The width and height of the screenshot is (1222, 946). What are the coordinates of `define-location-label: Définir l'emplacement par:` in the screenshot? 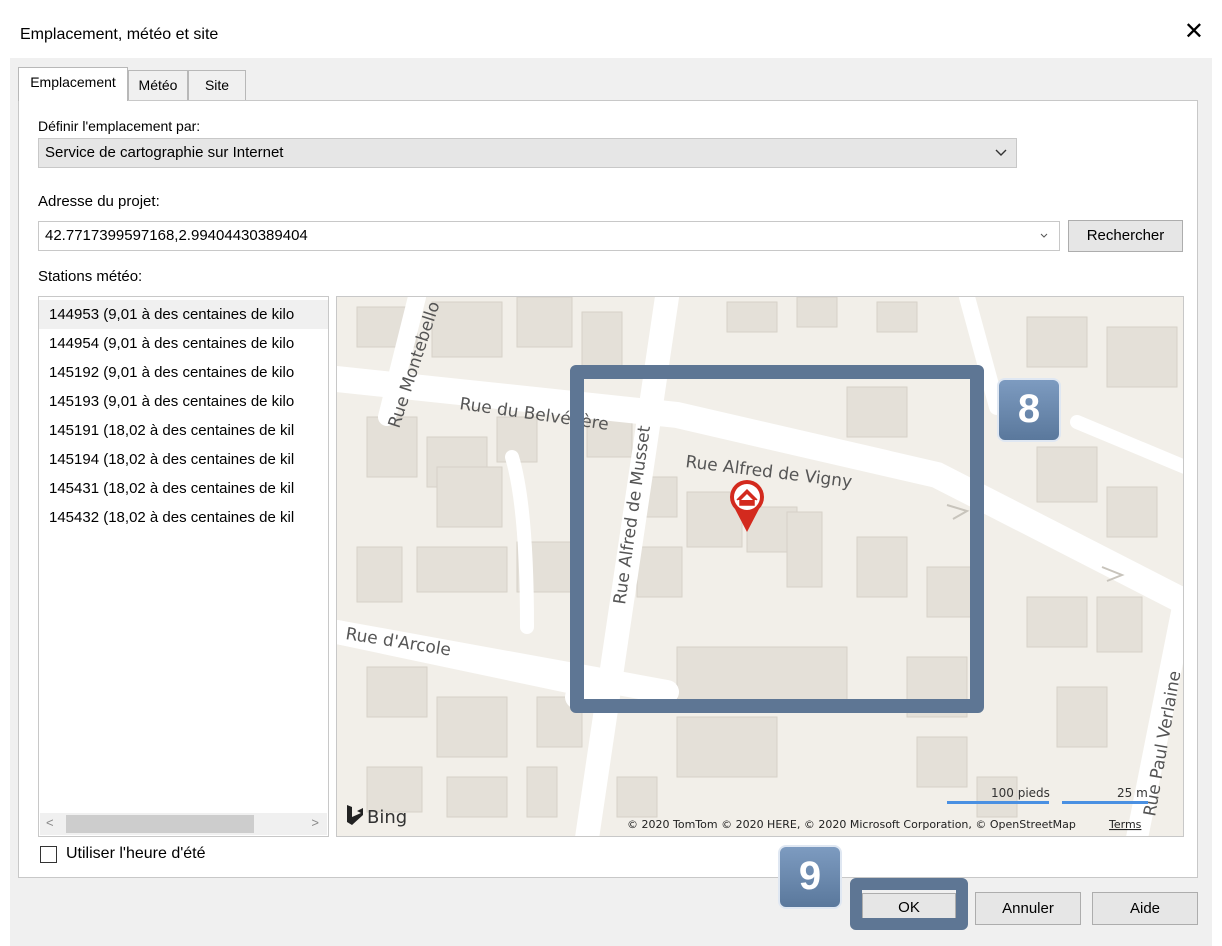 It's located at (119, 126).